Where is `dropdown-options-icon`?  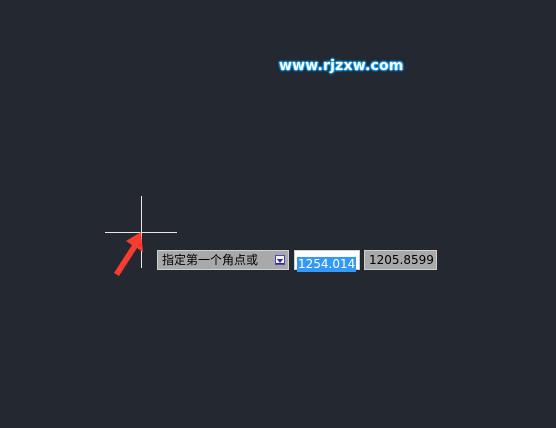 dropdown-options-icon is located at coordinates (280, 260).